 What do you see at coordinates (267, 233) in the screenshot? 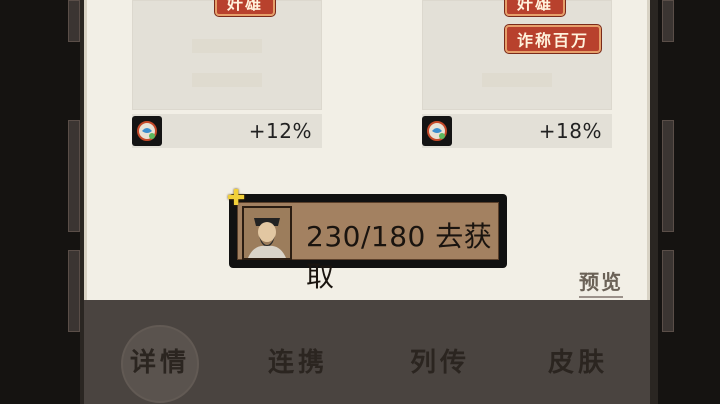
I see `general-portrait-icon` at bounding box center [267, 233].